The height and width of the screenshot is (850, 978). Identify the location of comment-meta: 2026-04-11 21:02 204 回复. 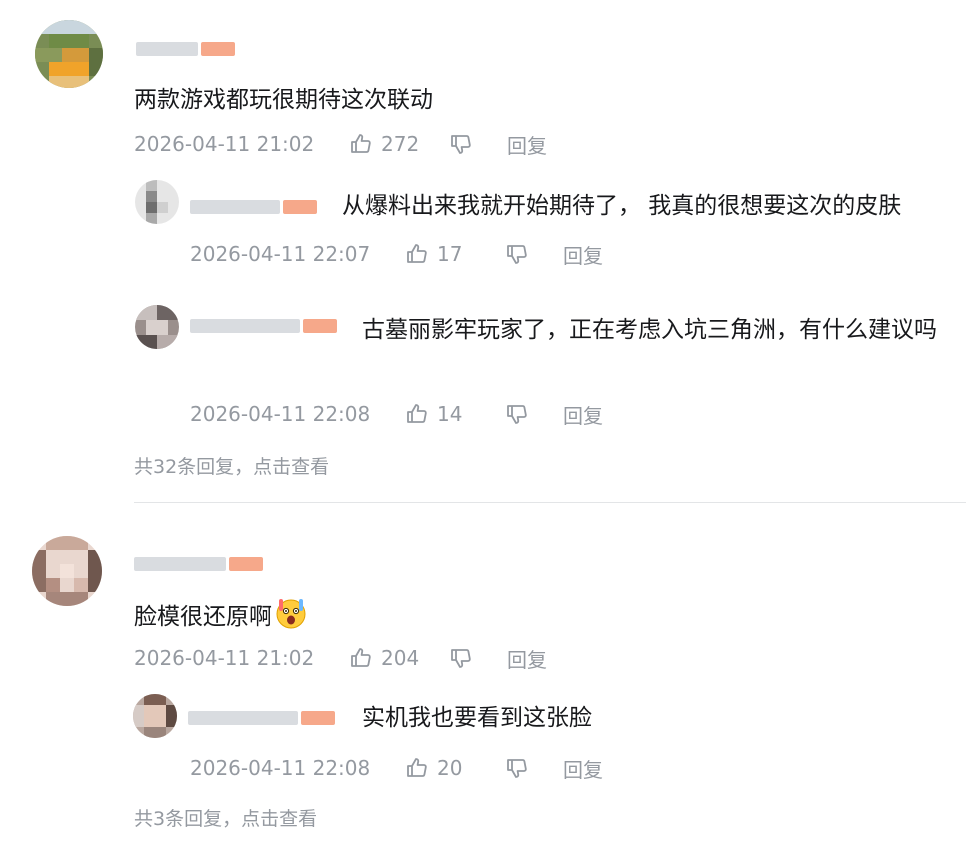
(340, 658).